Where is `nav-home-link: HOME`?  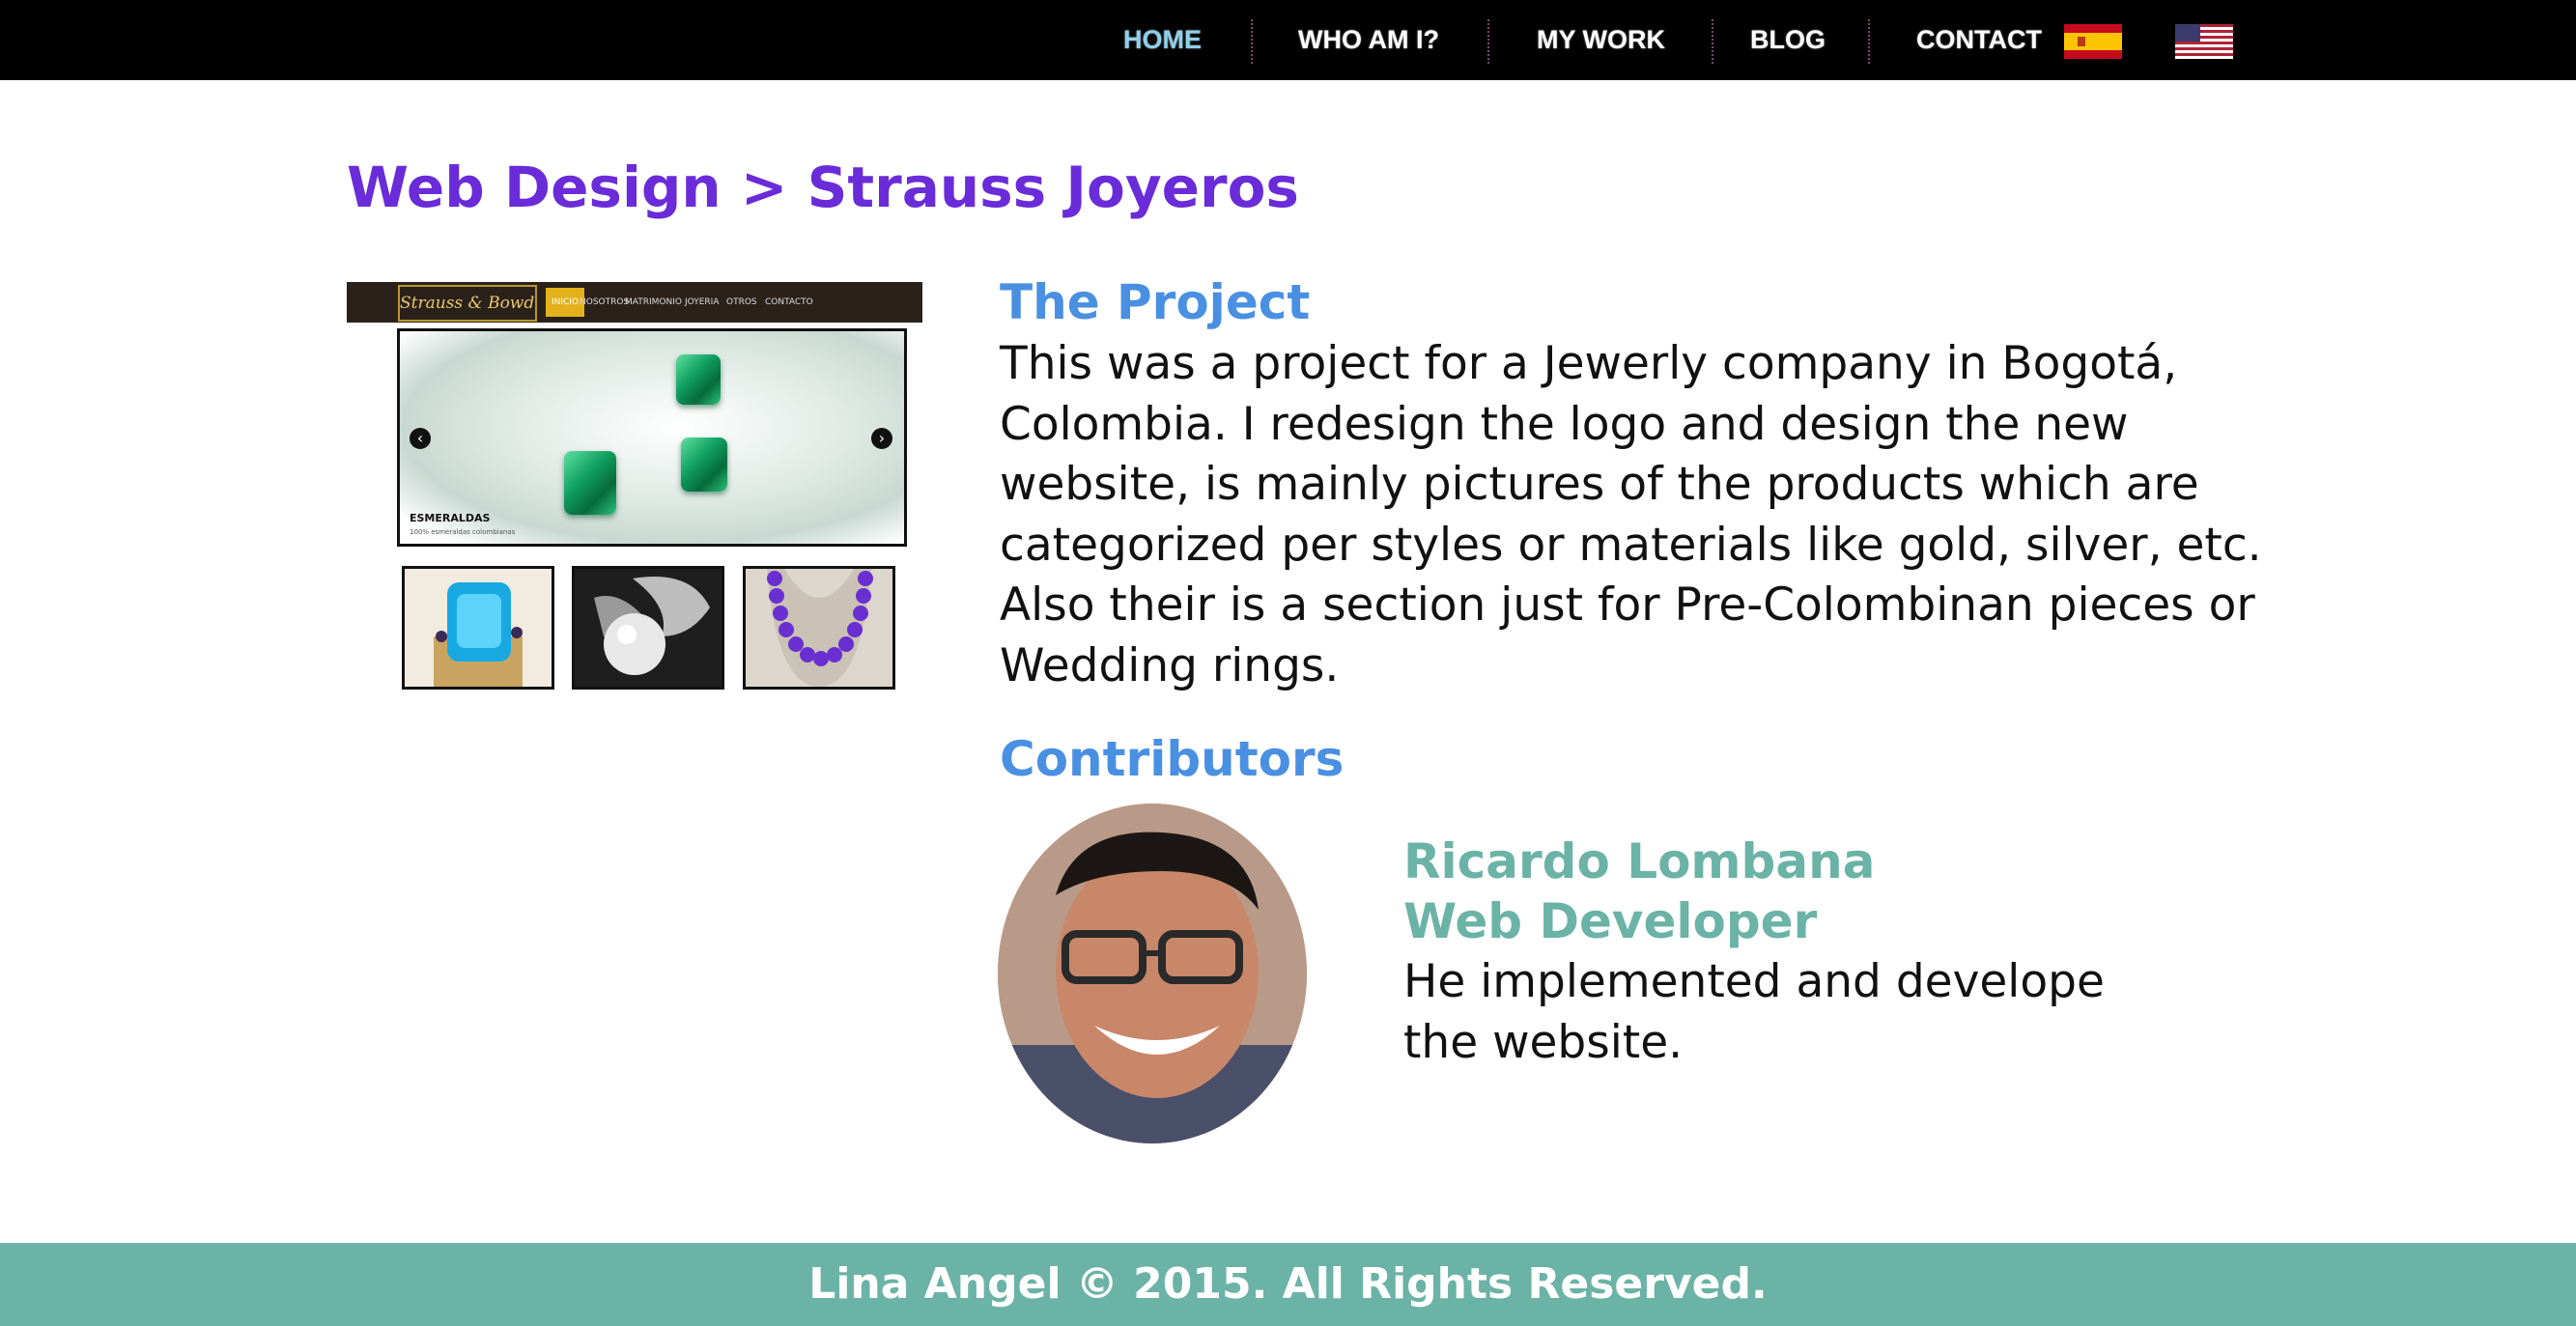 nav-home-link: HOME is located at coordinates (1162, 40).